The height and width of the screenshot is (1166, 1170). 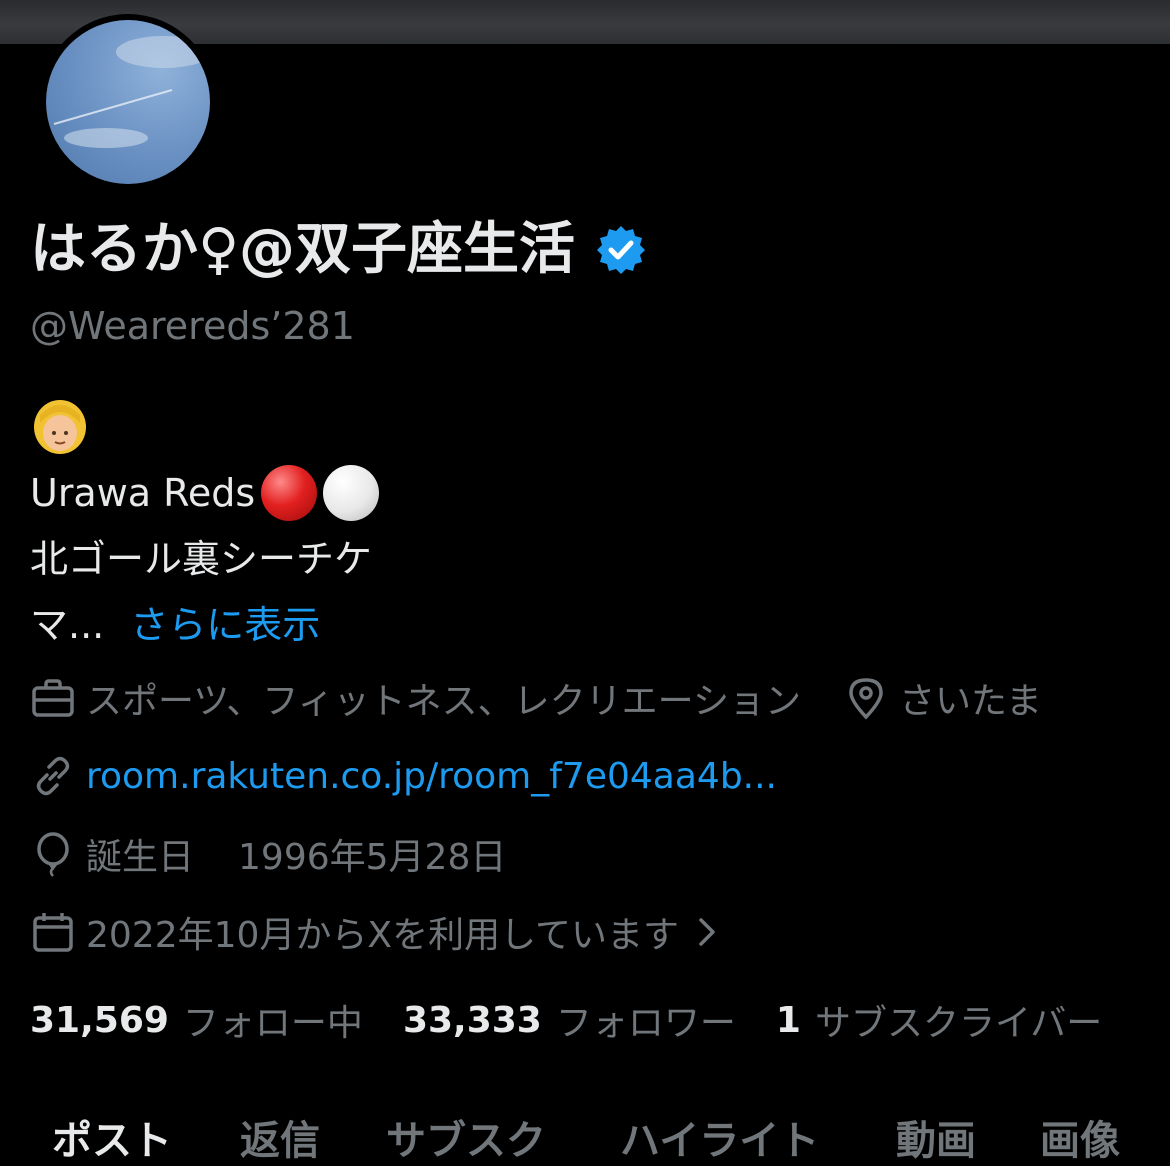 I want to click on tab-replies: 返信, so click(x=280, y=1137).